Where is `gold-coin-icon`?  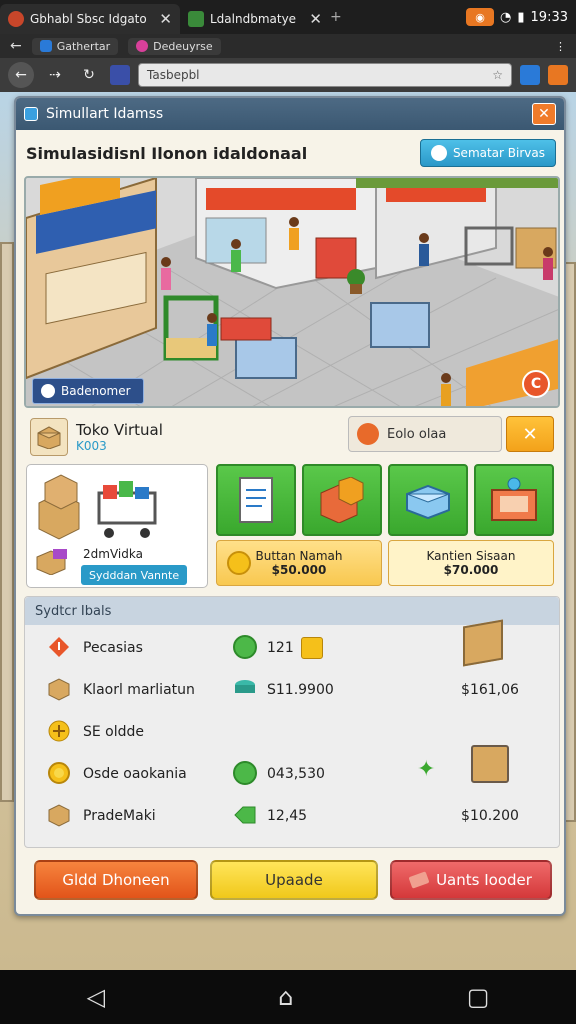
gold-coin-icon is located at coordinates (59, 773).